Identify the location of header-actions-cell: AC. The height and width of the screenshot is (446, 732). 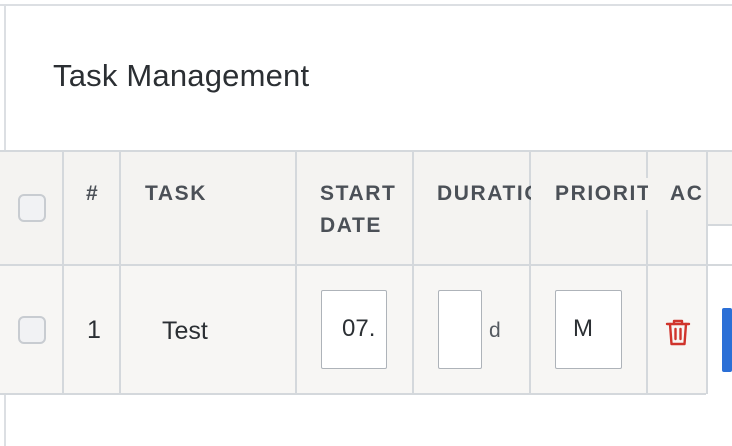
(678, 208).